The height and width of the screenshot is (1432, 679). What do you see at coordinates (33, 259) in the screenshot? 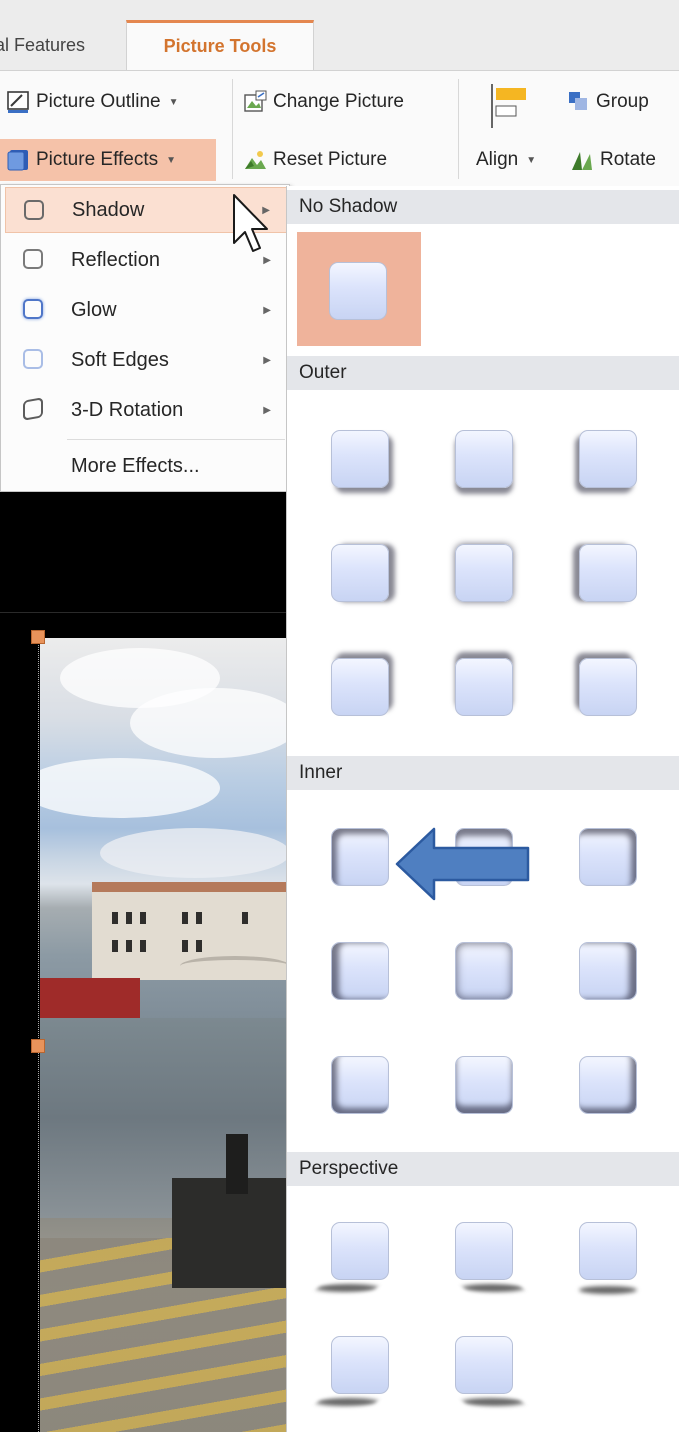
I see `reflection-icon` at bounding box center [33, 259].